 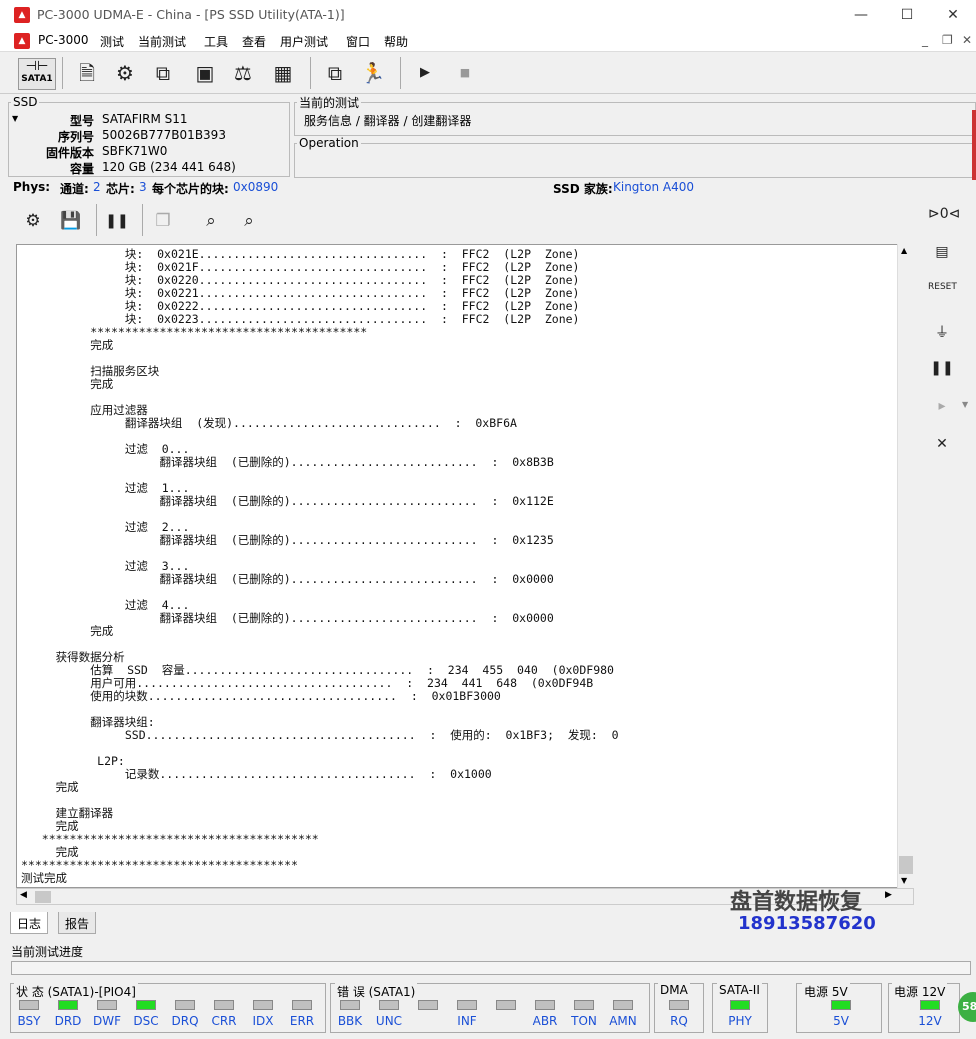 What do you see at coordinates (389, 1005) in the screenshot?
I see `error-led-unc` at bounding box center [389, 1005].